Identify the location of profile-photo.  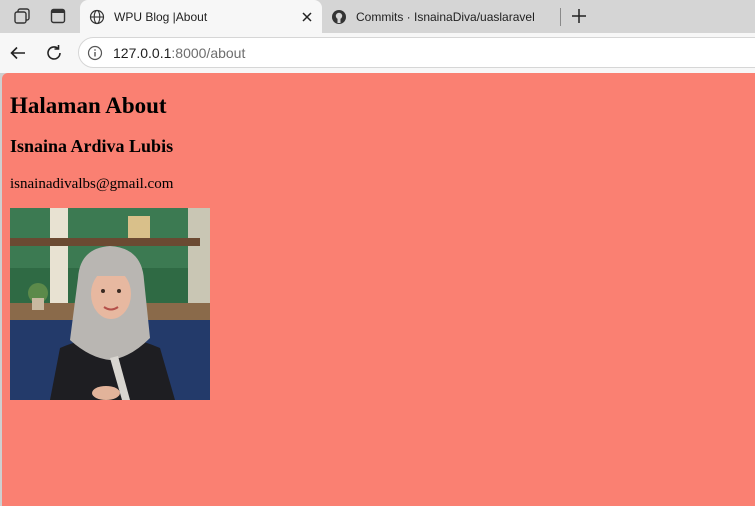
(110, 304).